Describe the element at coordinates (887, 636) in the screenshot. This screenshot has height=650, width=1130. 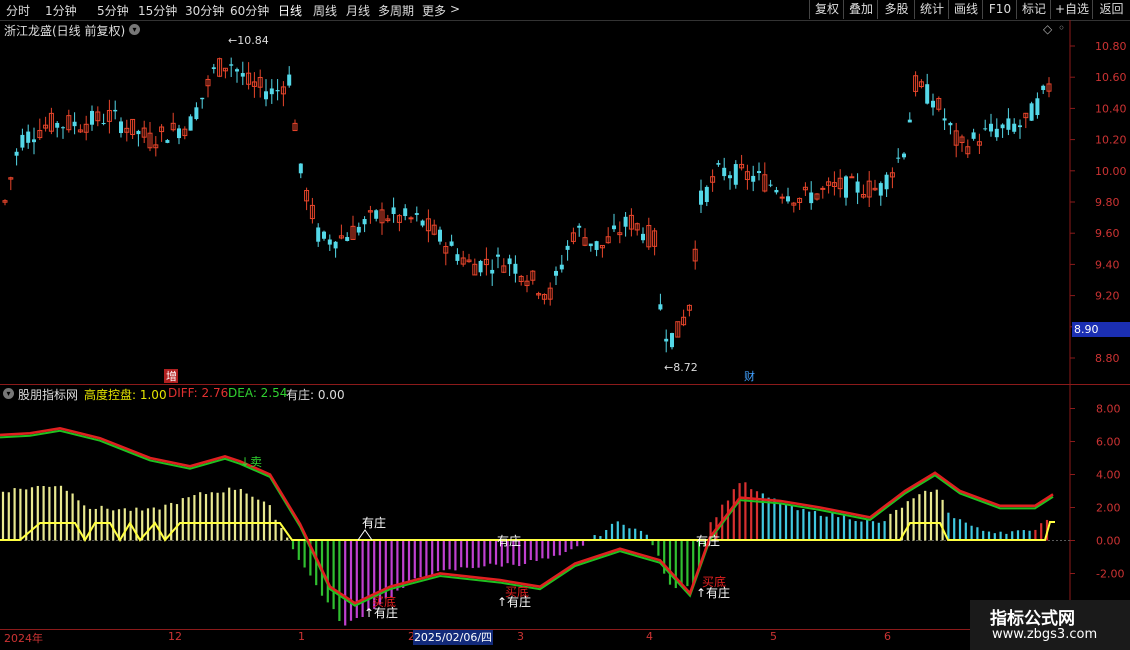
I see `date-label: 6` at that location.